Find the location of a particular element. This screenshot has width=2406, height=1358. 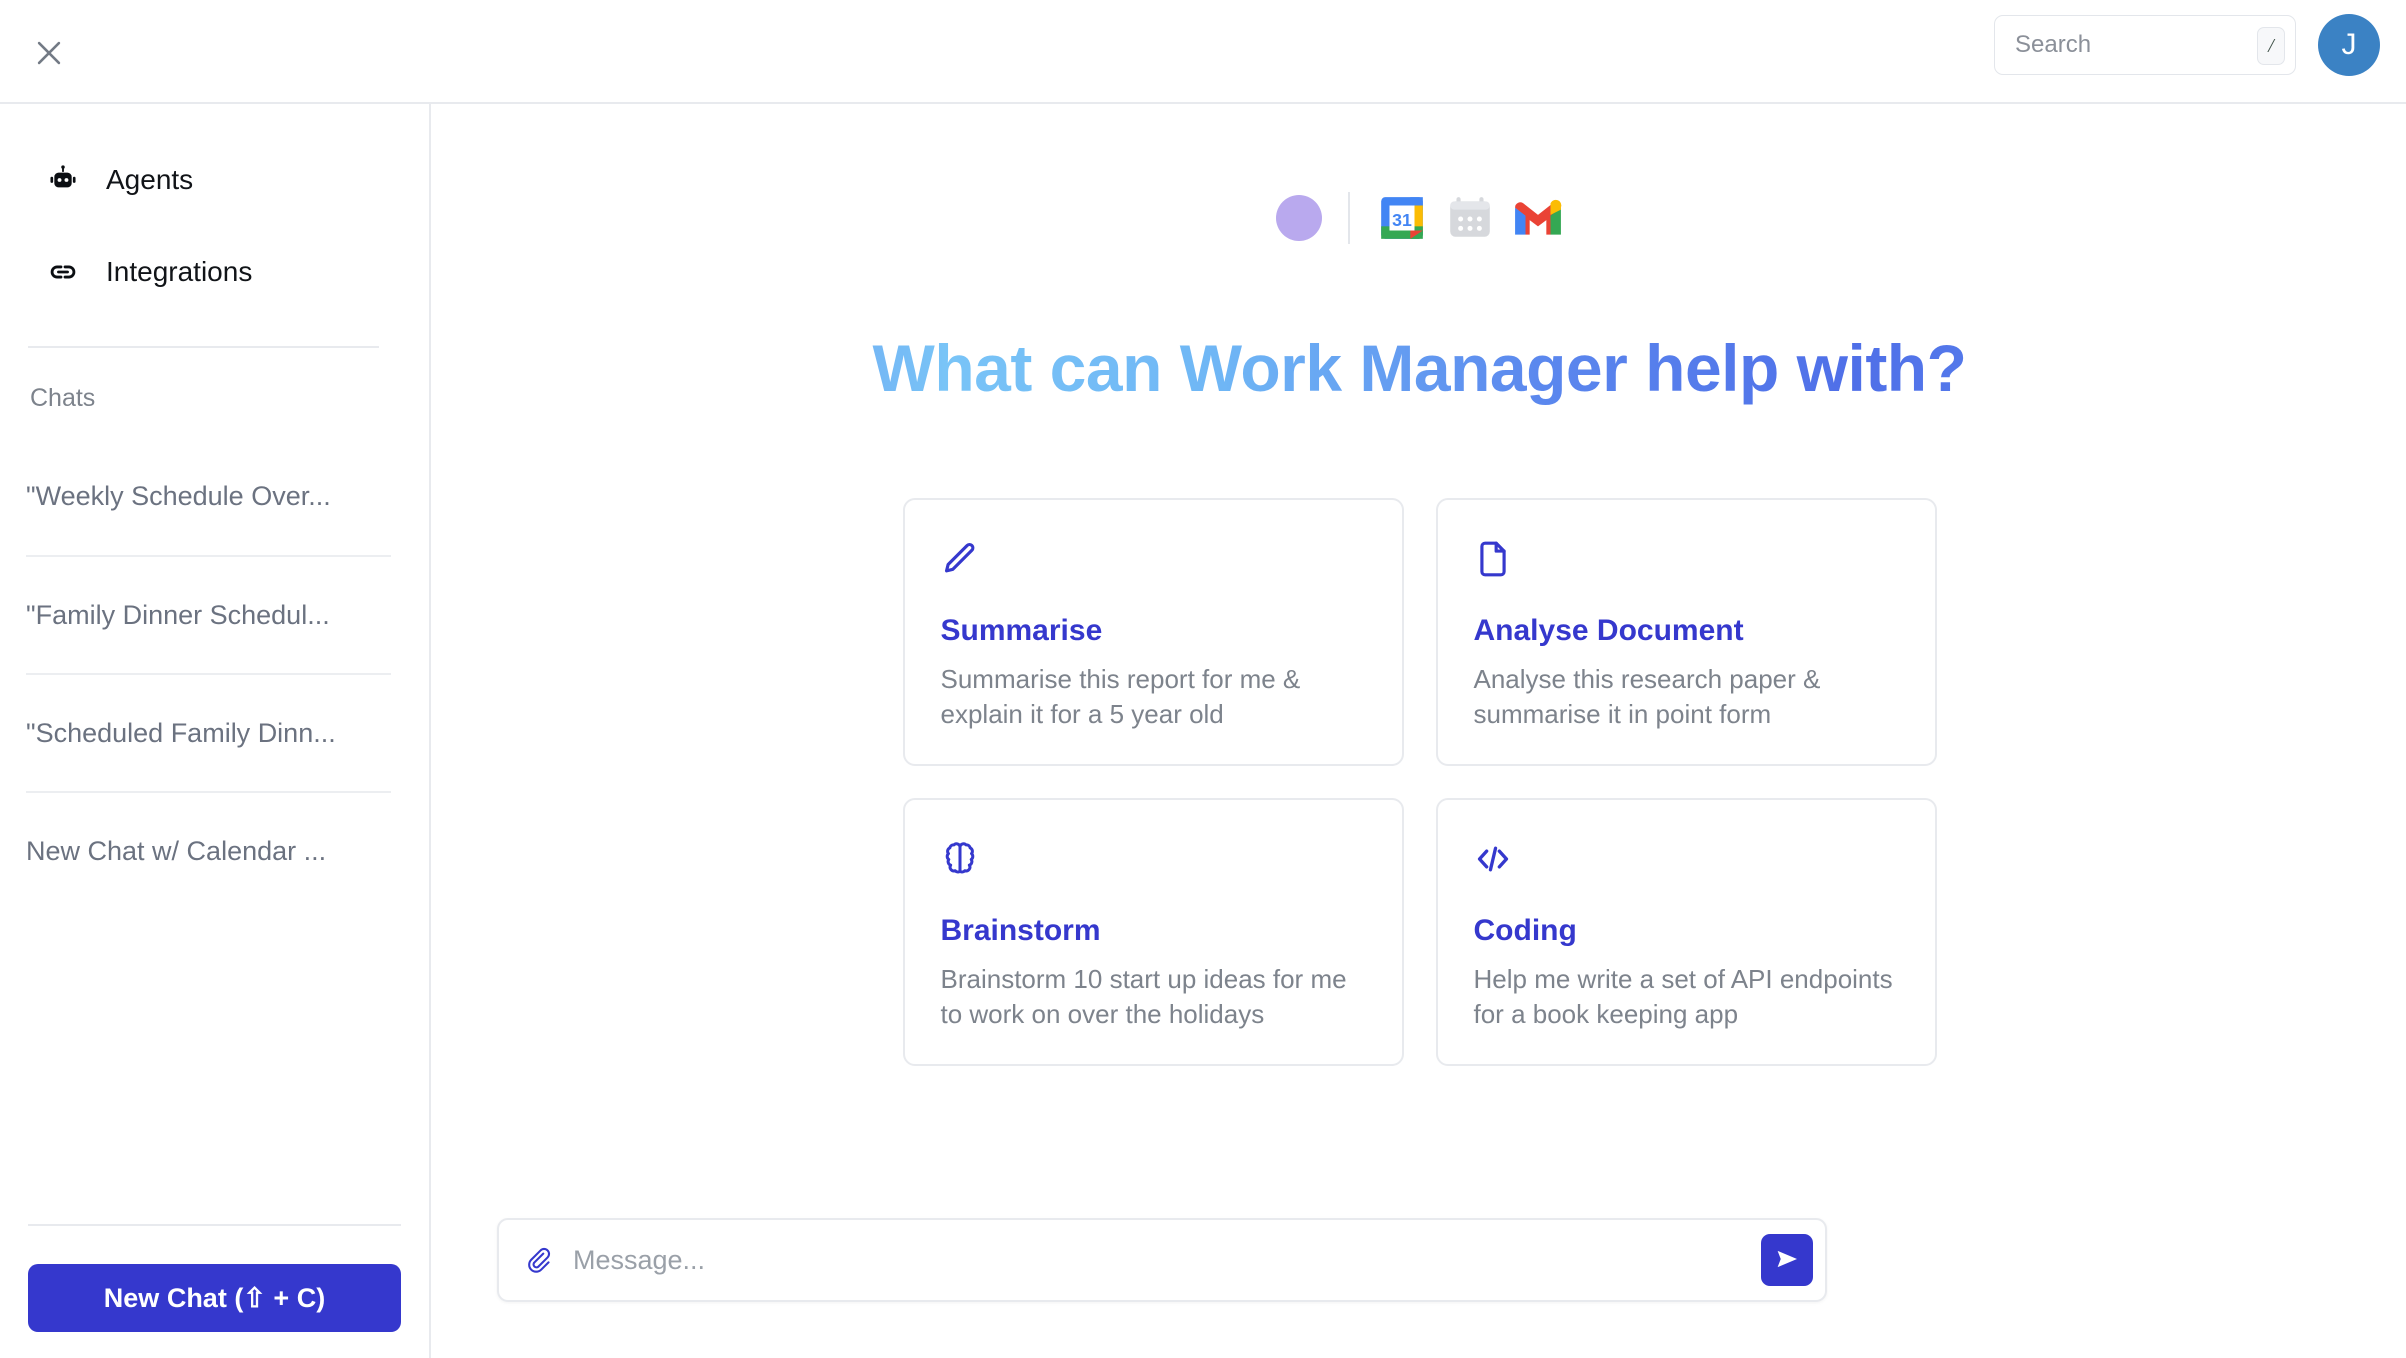

integrations-row: 31 is located at coordinates (1419, 218).